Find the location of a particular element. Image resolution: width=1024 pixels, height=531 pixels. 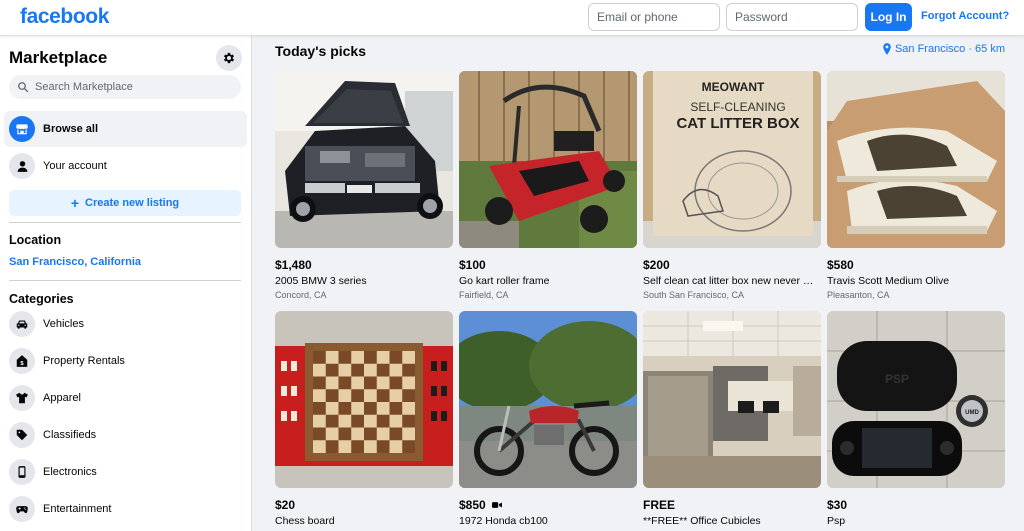

search-box is located at coordinates (125, 87).